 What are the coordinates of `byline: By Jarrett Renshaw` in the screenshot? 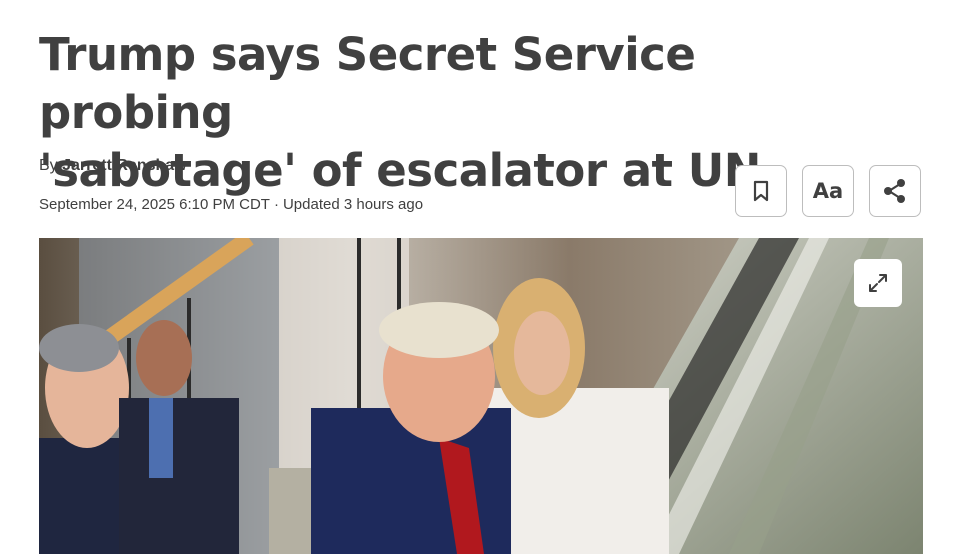 It's located at (113, 166).